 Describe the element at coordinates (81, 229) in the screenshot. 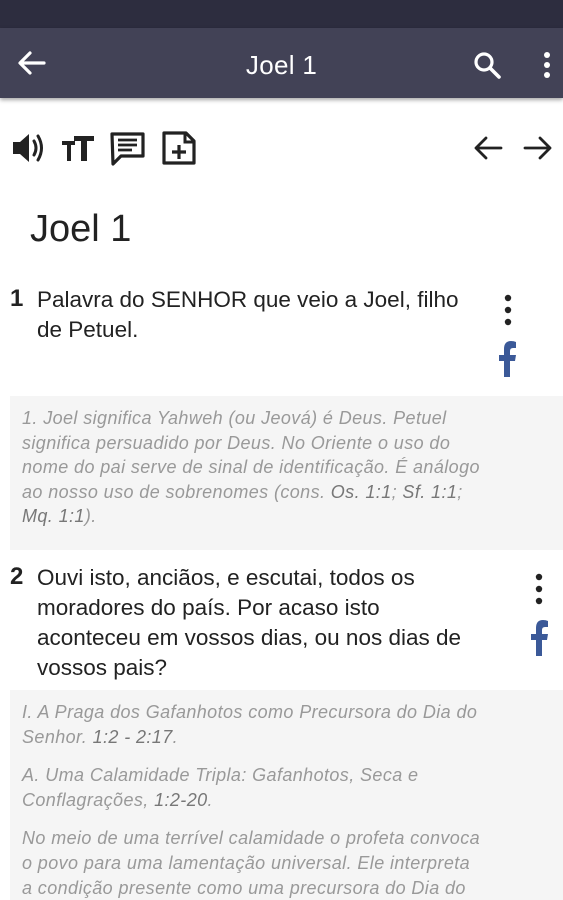

I see `chapter-title: Joel 1` at that location.